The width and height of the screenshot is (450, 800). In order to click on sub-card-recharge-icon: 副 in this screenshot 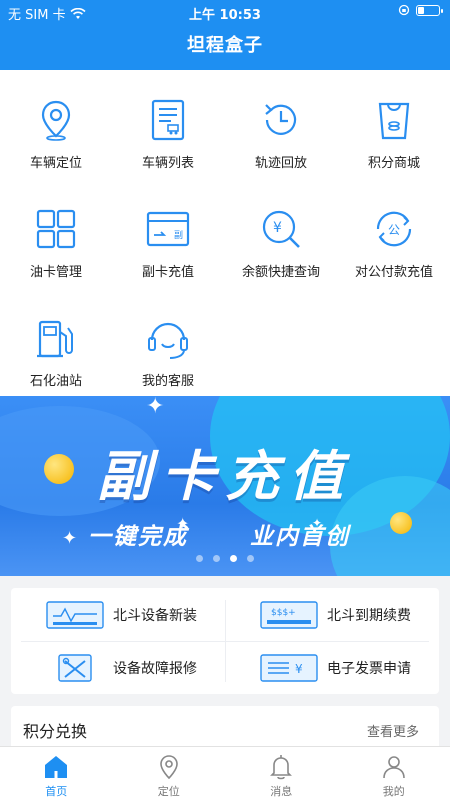, I will do `click(168, 229)`.